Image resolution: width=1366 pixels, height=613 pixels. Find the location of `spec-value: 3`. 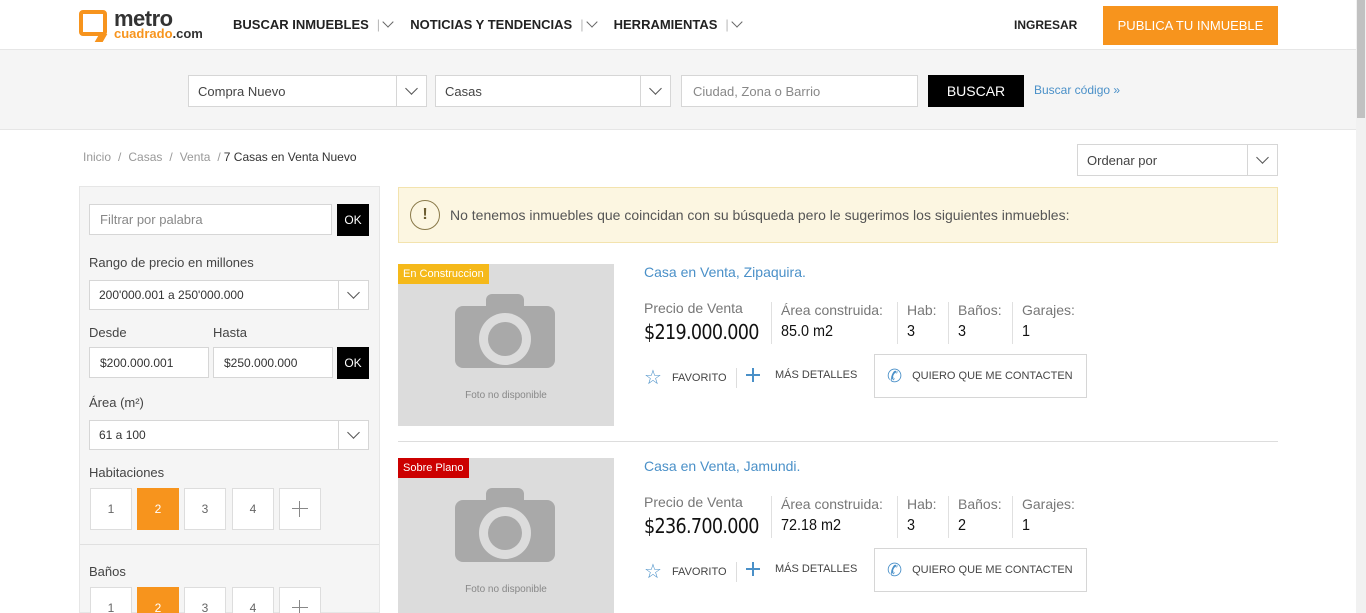

spec-value: 3 is located at coordinates (911, 331).